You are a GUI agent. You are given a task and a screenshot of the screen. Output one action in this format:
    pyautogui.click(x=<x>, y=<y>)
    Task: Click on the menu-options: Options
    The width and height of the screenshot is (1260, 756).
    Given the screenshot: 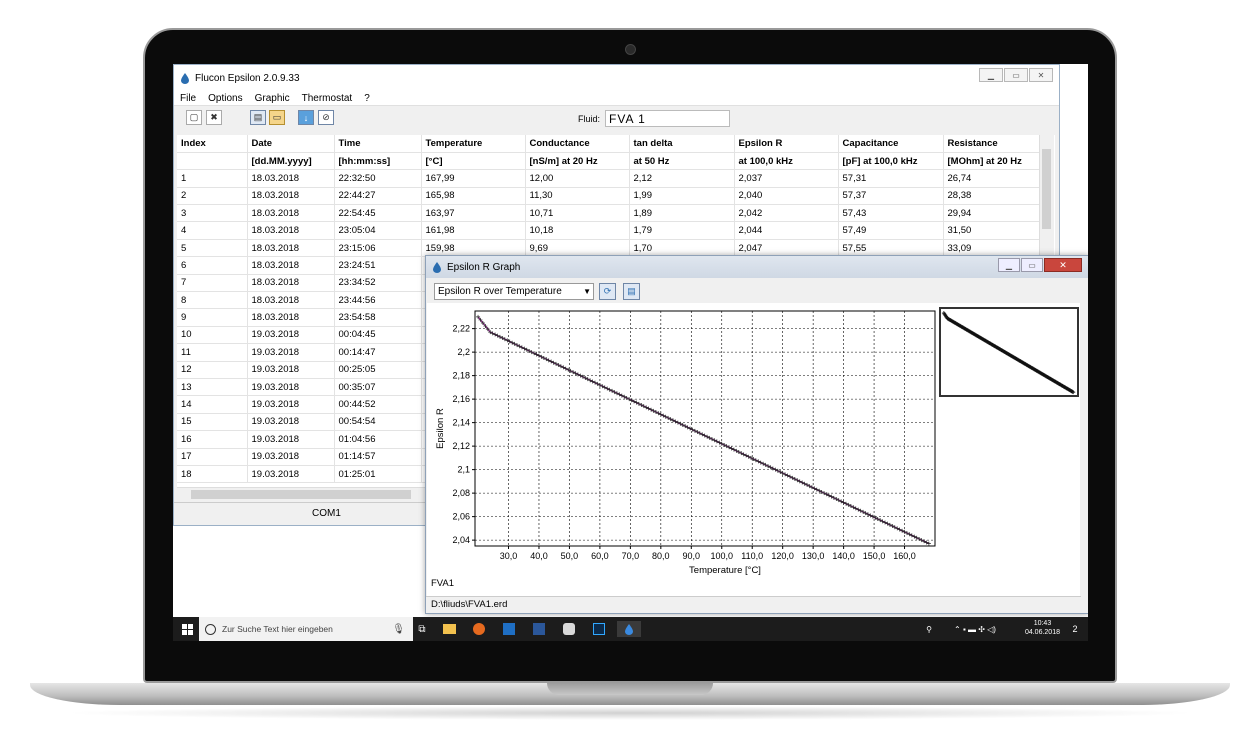 What is the action you would take?
    pyautogui.click(x=225, y=98)
    